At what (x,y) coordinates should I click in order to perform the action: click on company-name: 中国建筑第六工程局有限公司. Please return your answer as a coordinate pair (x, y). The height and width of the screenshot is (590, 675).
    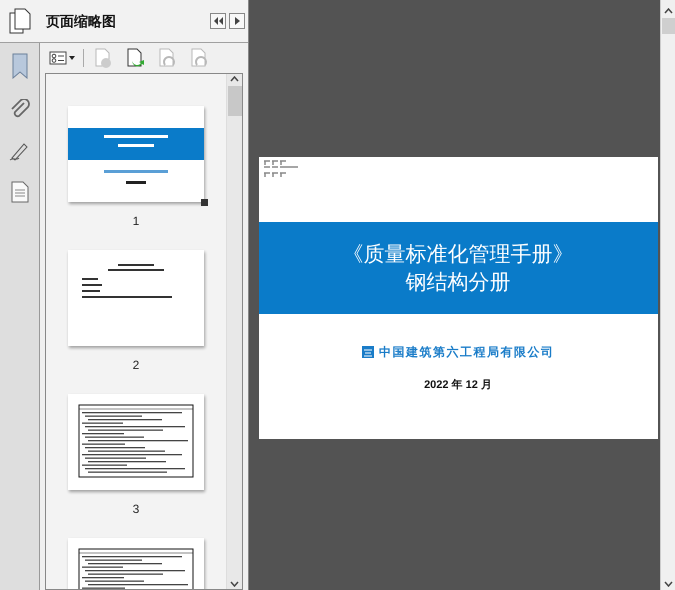
    Looking at the image, I should click on (466, 352).